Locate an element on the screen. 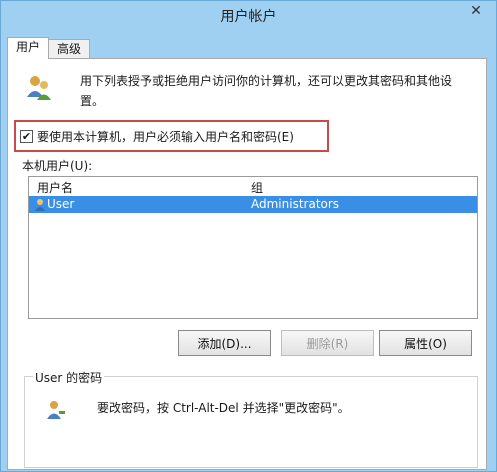  require-login-checkbox: ✔ is located at coordinates (26, 136).